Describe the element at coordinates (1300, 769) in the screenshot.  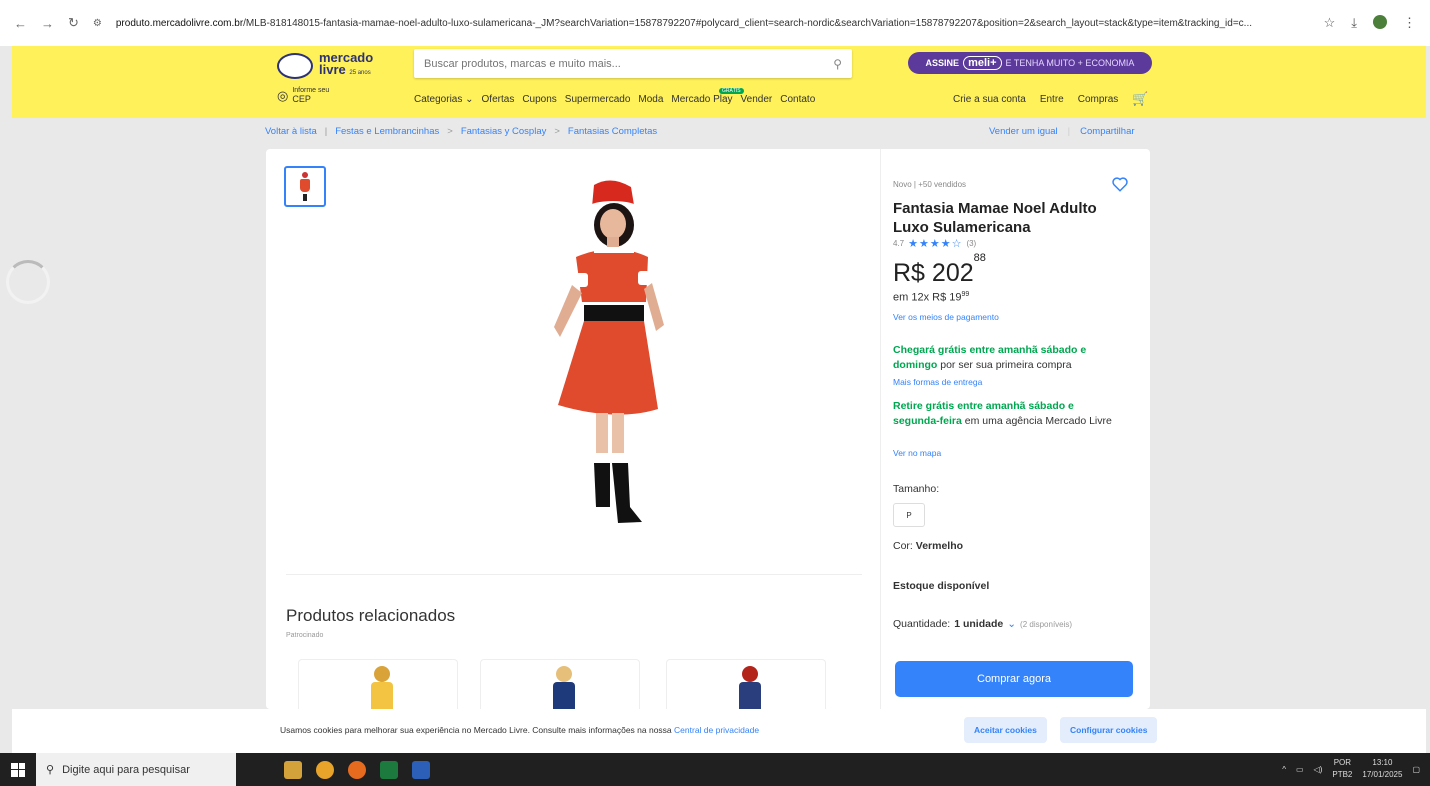
I see `network-icon: ▭` at that location.